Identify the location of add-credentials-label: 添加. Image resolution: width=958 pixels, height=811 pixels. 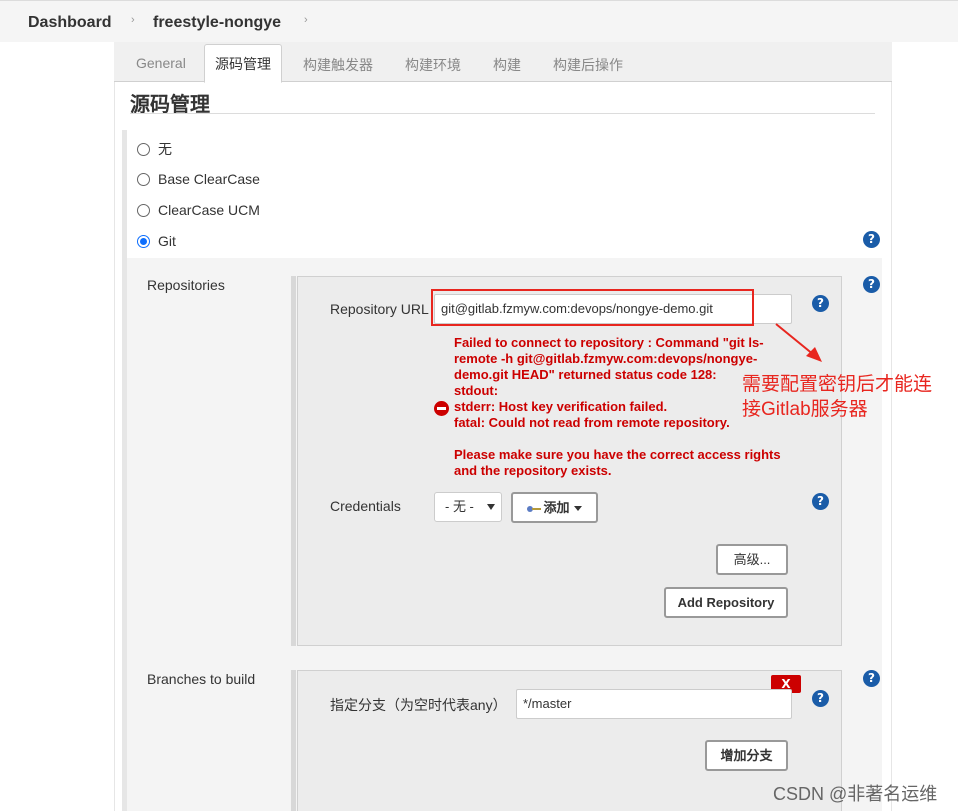
(556, 507).